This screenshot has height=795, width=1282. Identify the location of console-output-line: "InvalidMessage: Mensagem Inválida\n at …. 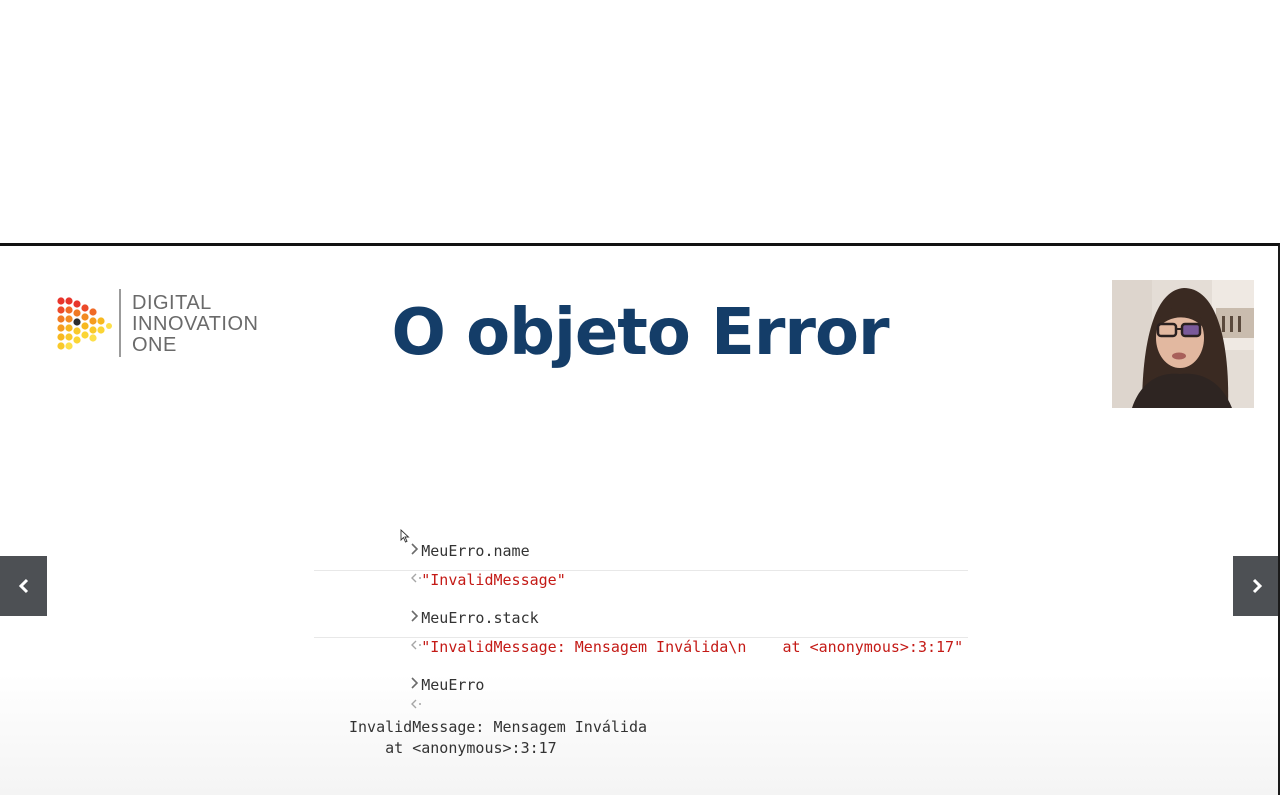
(641, 630).